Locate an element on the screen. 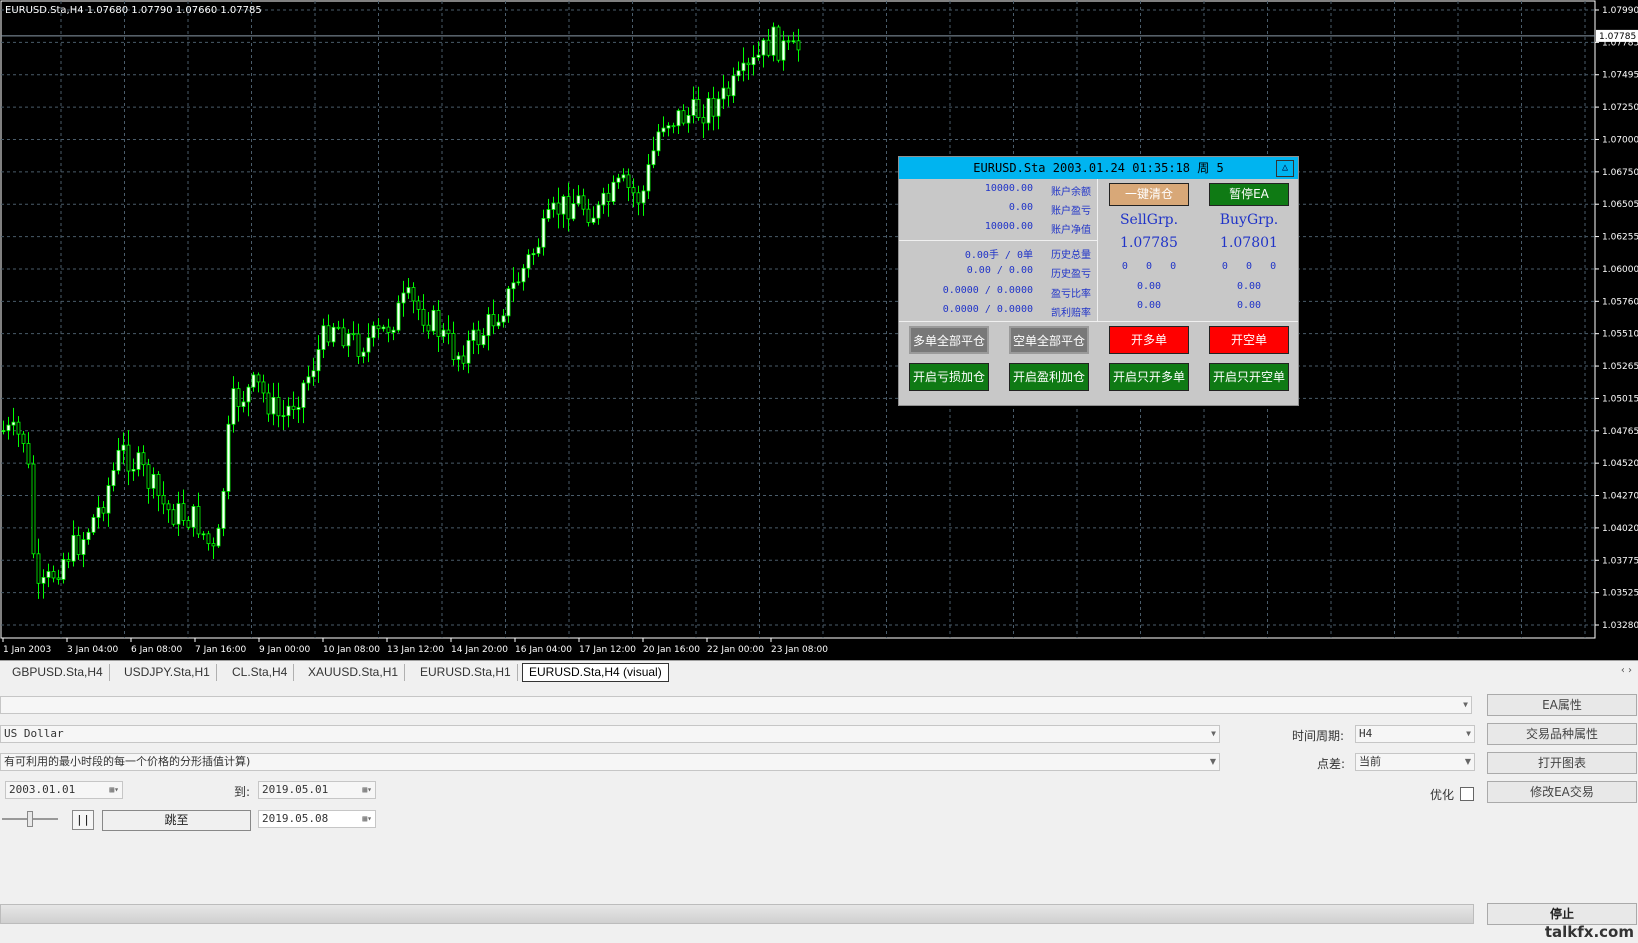 The width and height of the screenshot is (1638, 943). kelly-row: 0.0000 / 0.0000 凯利赔率 is located at coordinates (1016, 311).